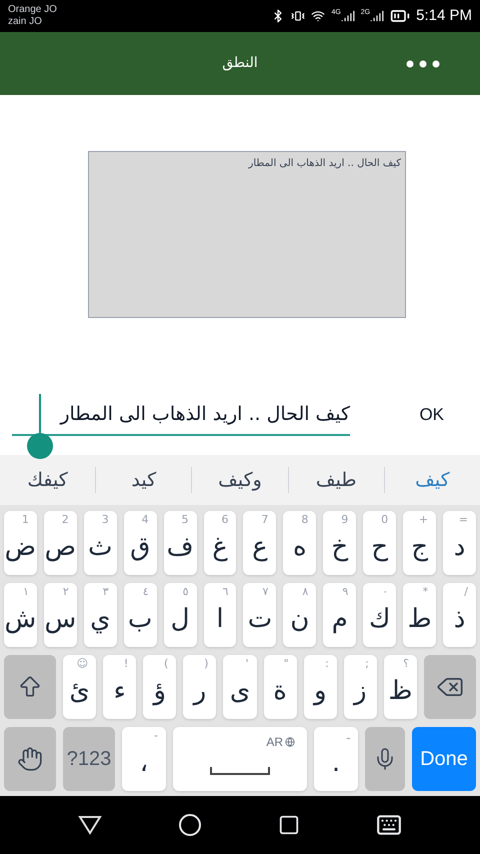  Describe the element at coordinates (65, 520) in the screenshot. I see `key-hint: 2` at that location.